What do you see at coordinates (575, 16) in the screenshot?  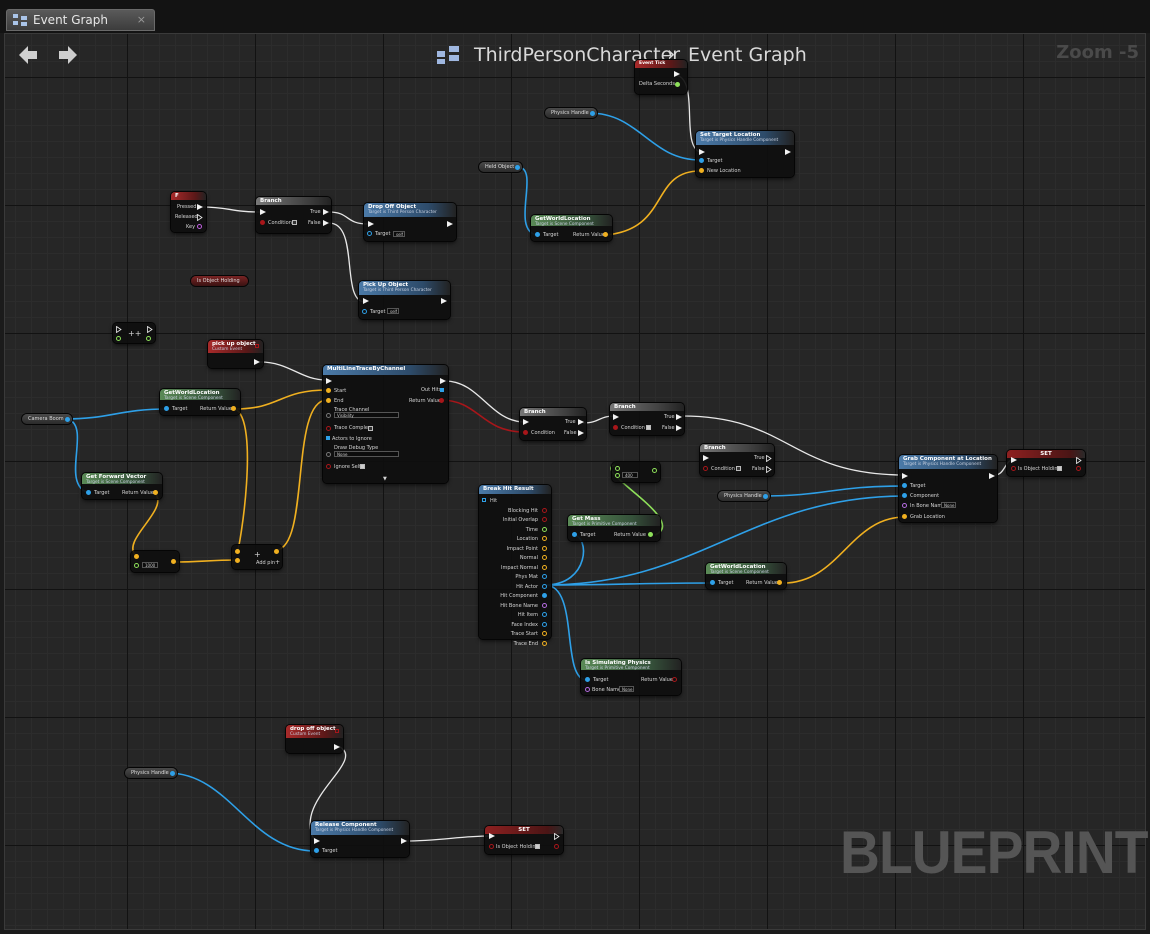 I see `tab-bar: Event Graph ×` at bounding box center [575, 16].